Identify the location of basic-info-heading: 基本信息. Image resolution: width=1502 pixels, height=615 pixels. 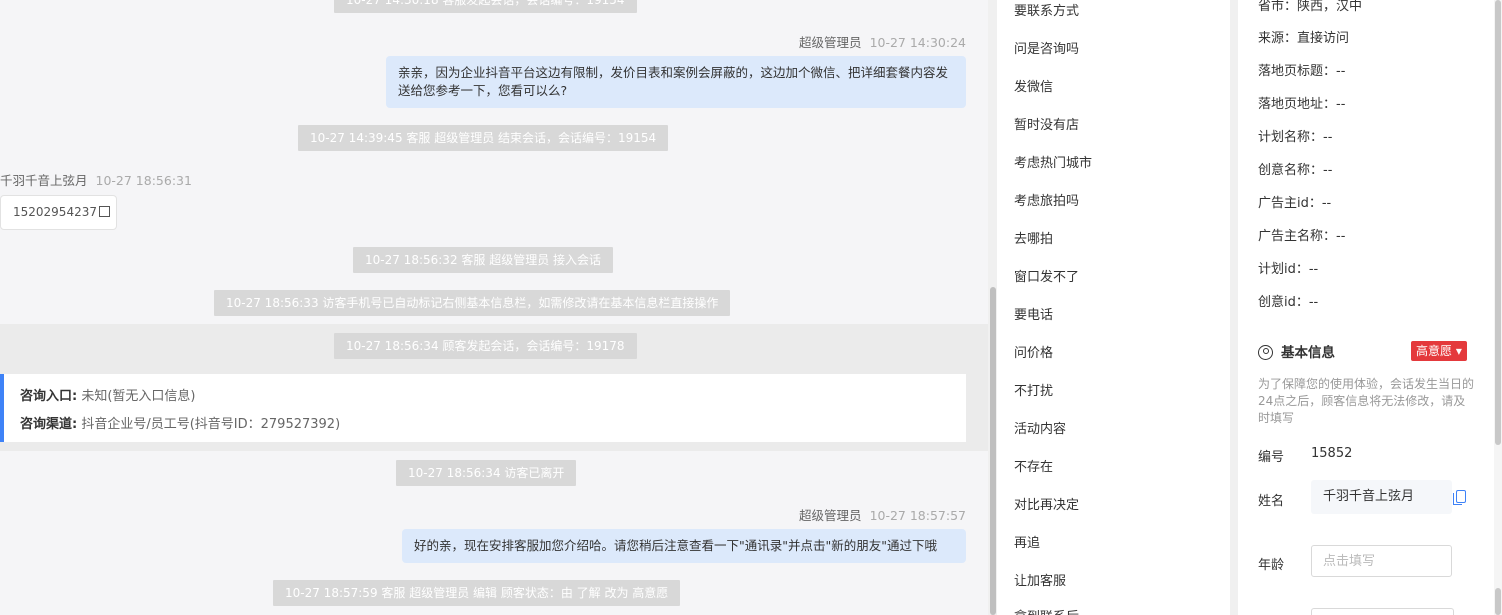
(1296, 351).